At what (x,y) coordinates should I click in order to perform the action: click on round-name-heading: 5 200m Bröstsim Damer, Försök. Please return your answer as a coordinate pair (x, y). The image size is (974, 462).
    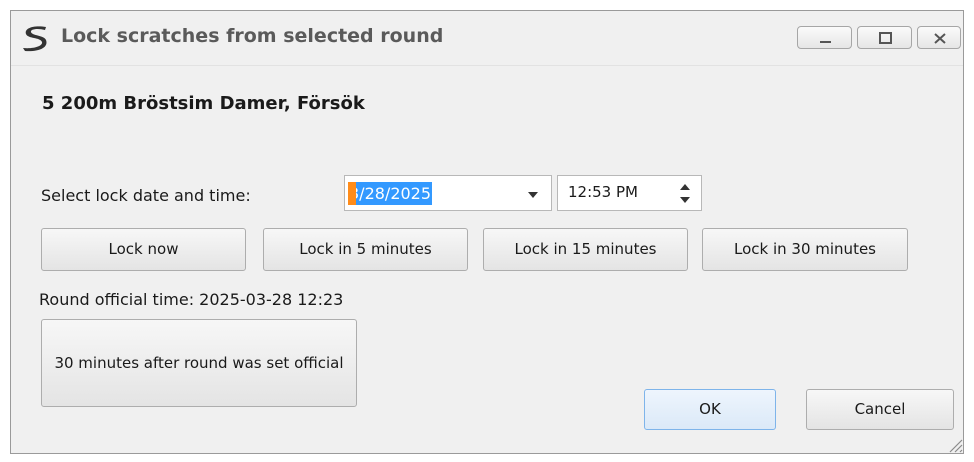
    Looking at the image, I should click on (203, 103).